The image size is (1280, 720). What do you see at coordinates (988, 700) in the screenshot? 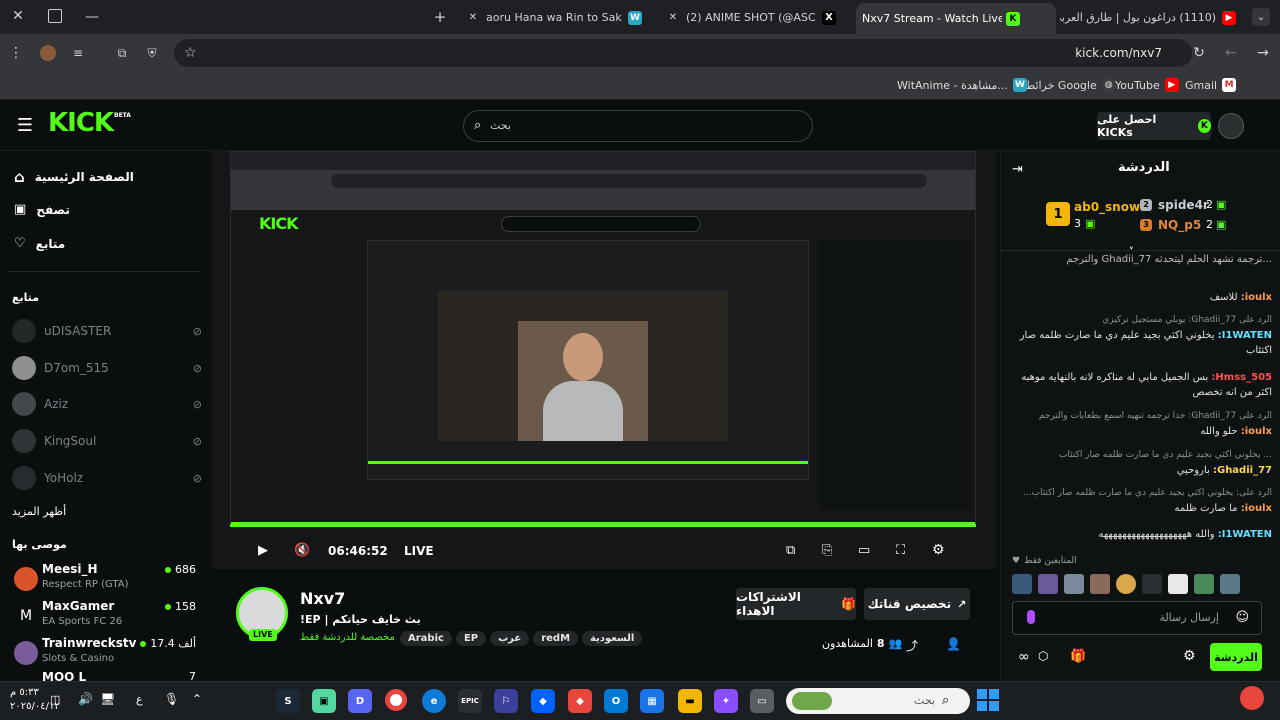
I see `windows-start-icon` at bounding box center [988, 700].